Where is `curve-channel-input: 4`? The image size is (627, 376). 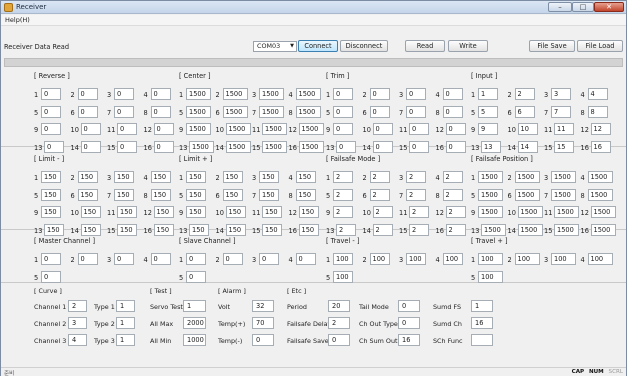
curve-channel-input: 4 is located at coordinates (77, 340).